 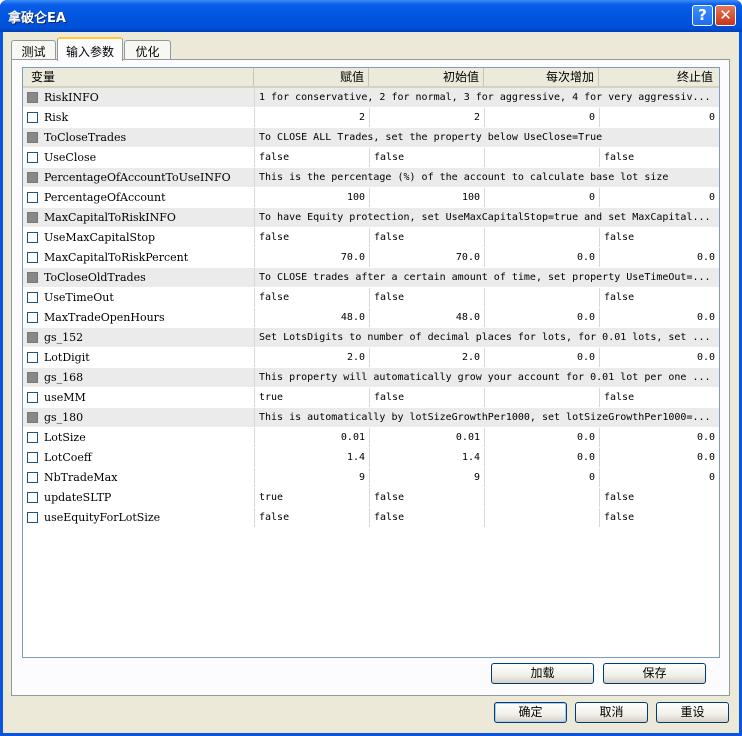 I want to click on start-cell: 70.0, so click(x=426, y=257).